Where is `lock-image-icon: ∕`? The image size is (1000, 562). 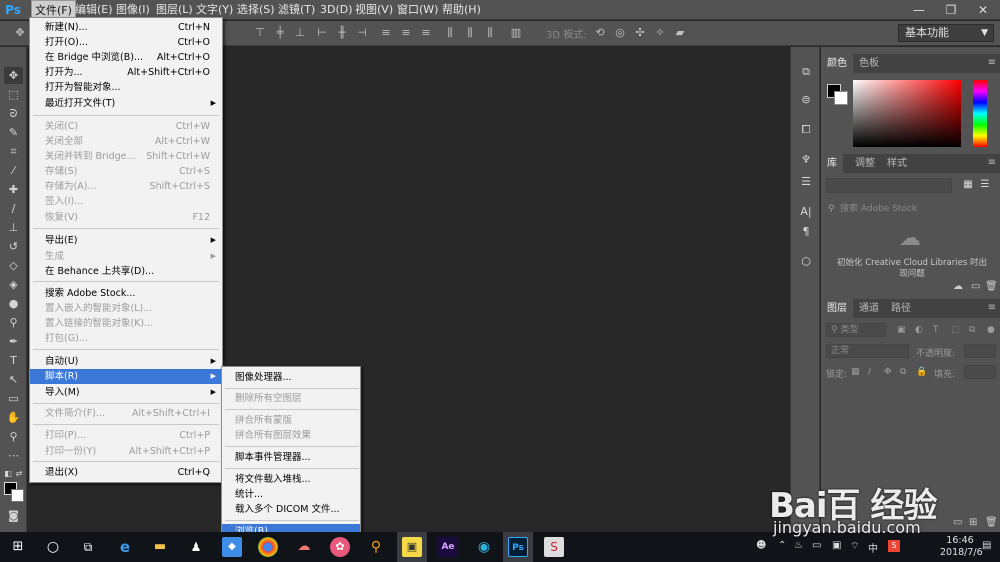 lock-image-icon: ∕ is located at coordinates (869, 372).